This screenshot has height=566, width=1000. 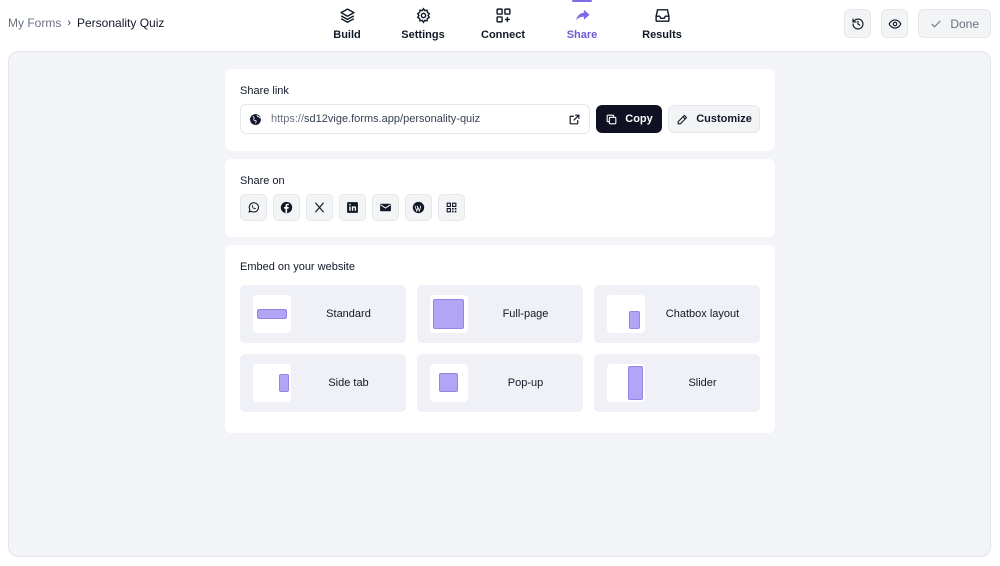 I want to click on check-icon, so click(x=936, y=23).